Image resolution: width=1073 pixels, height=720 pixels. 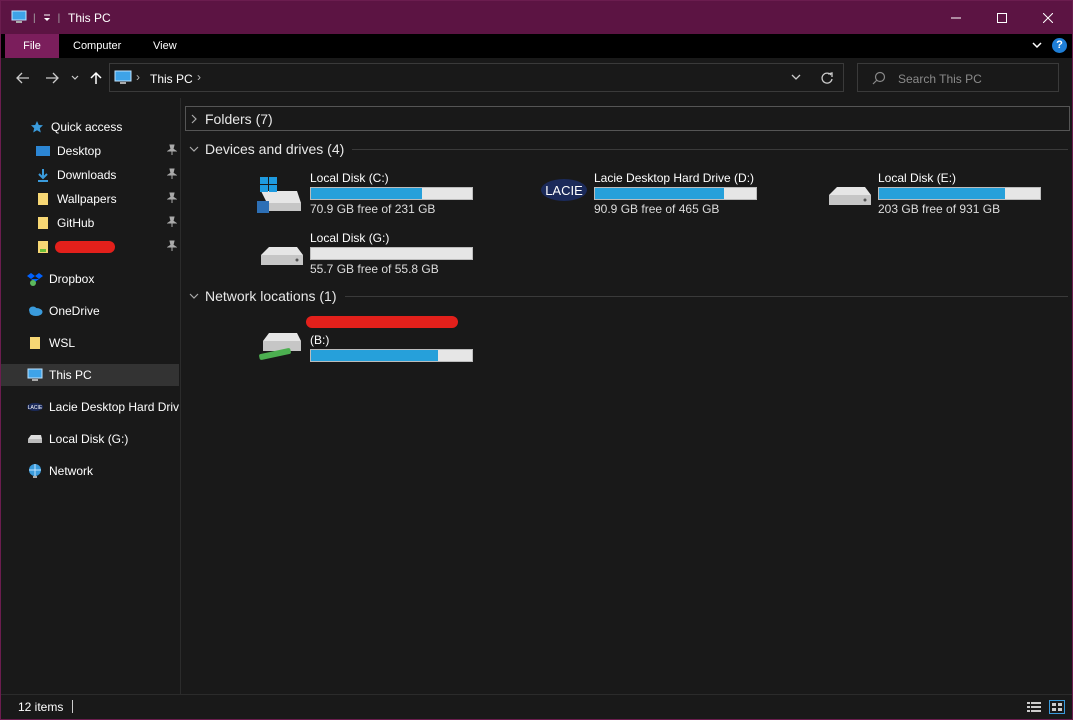 I want to click on tab-file: File, so click(x=32, y=46).